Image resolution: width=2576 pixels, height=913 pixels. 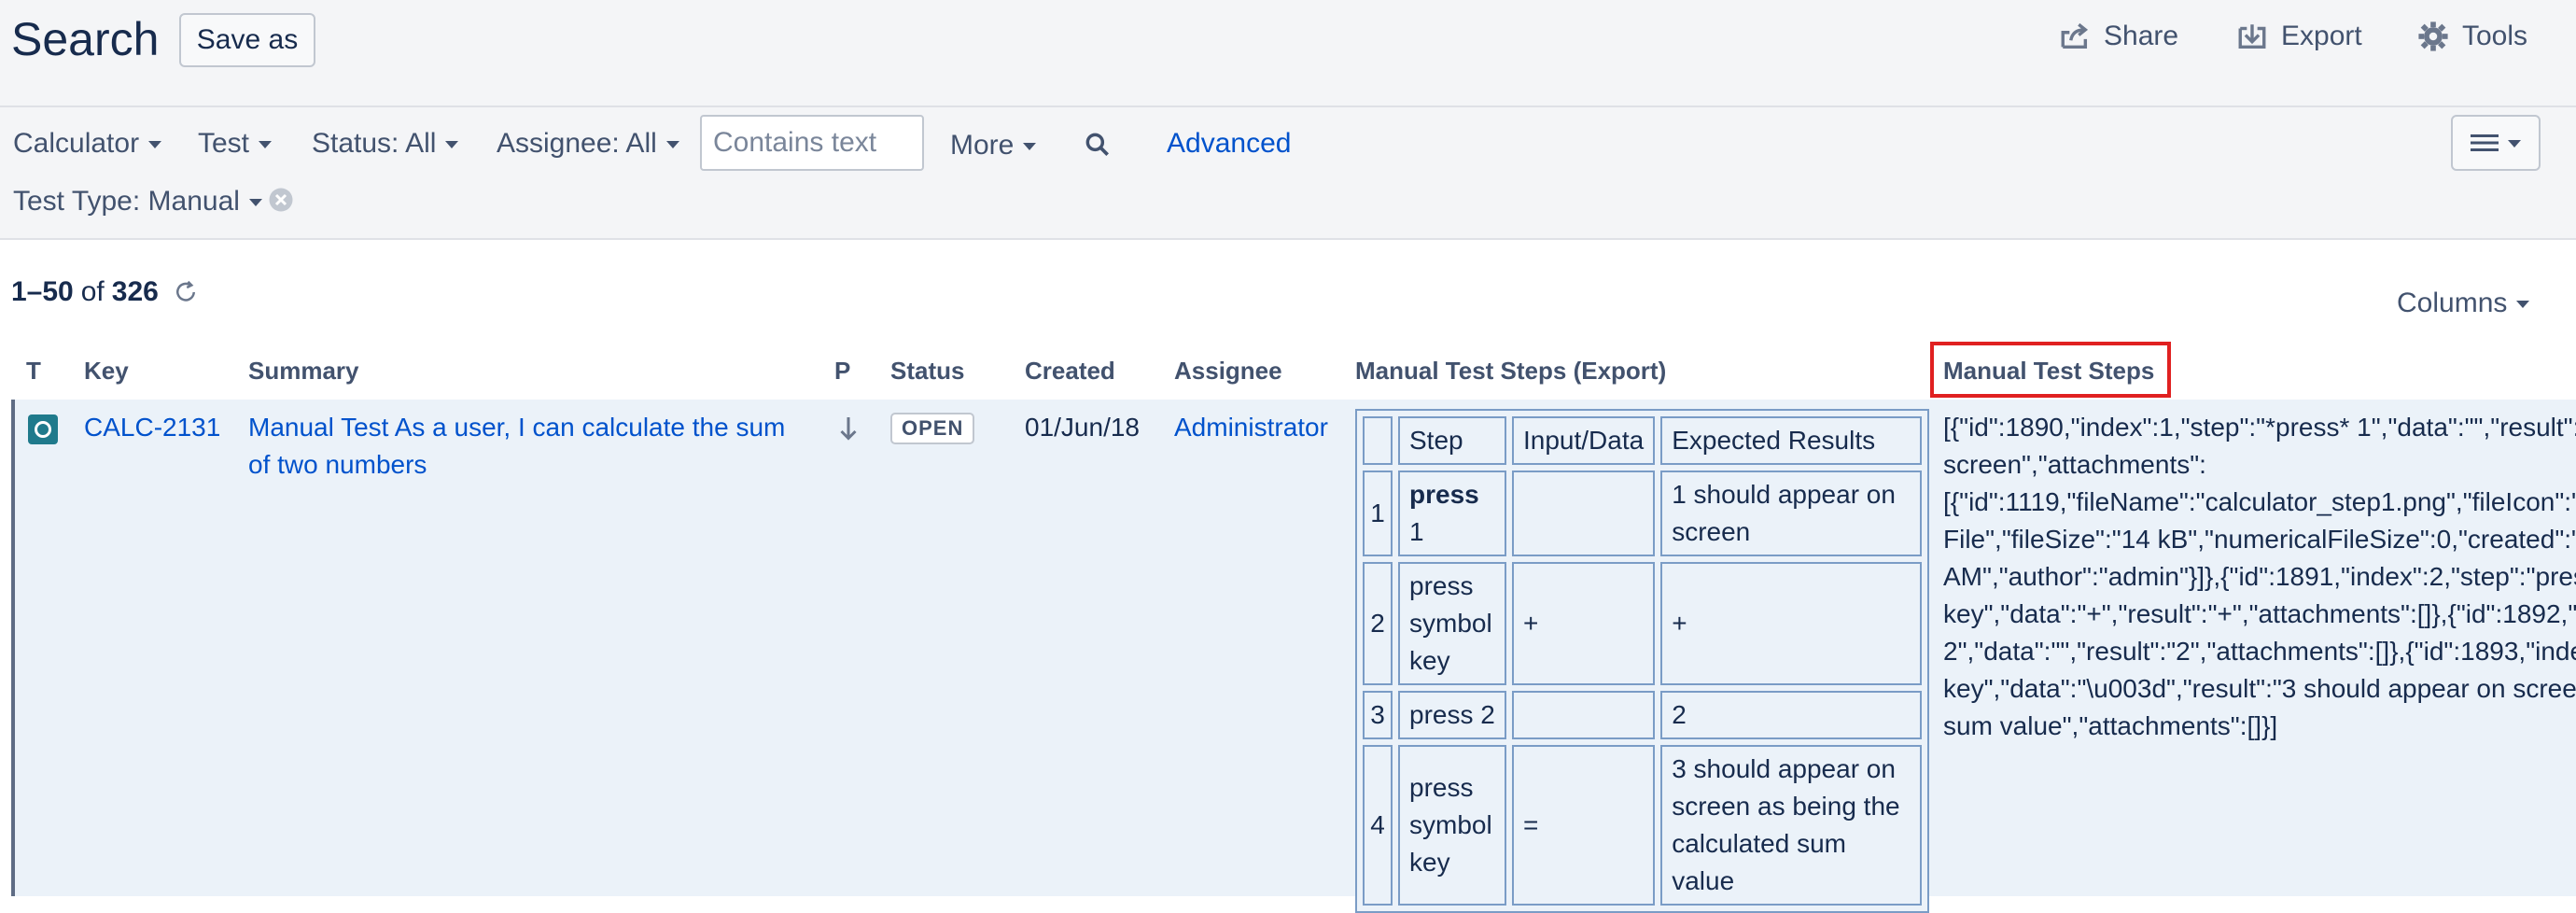 I want to click on assignee-filter: Assignee: All, so click(x=588, y=144).